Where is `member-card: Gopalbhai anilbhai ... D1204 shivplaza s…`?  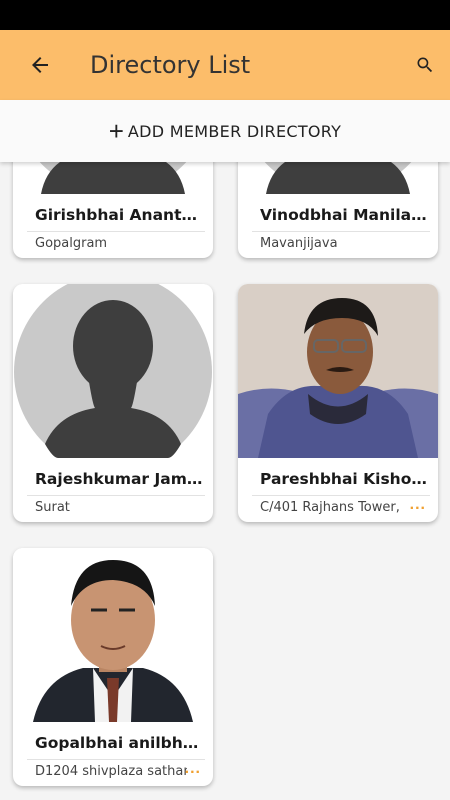 member-card: Gopalbhai anilbhai ... D1204 shivplaza s… is located at coordinates (113, 667).